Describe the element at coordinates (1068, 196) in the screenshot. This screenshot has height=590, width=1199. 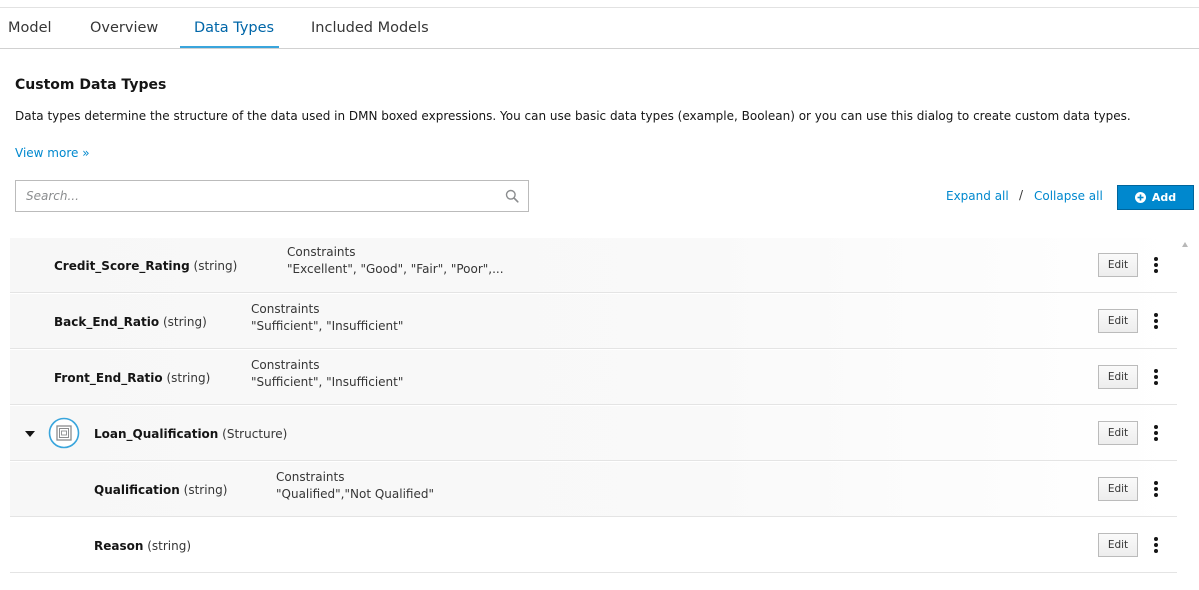
I see `collapse-all-link: Collapse all` at that location.